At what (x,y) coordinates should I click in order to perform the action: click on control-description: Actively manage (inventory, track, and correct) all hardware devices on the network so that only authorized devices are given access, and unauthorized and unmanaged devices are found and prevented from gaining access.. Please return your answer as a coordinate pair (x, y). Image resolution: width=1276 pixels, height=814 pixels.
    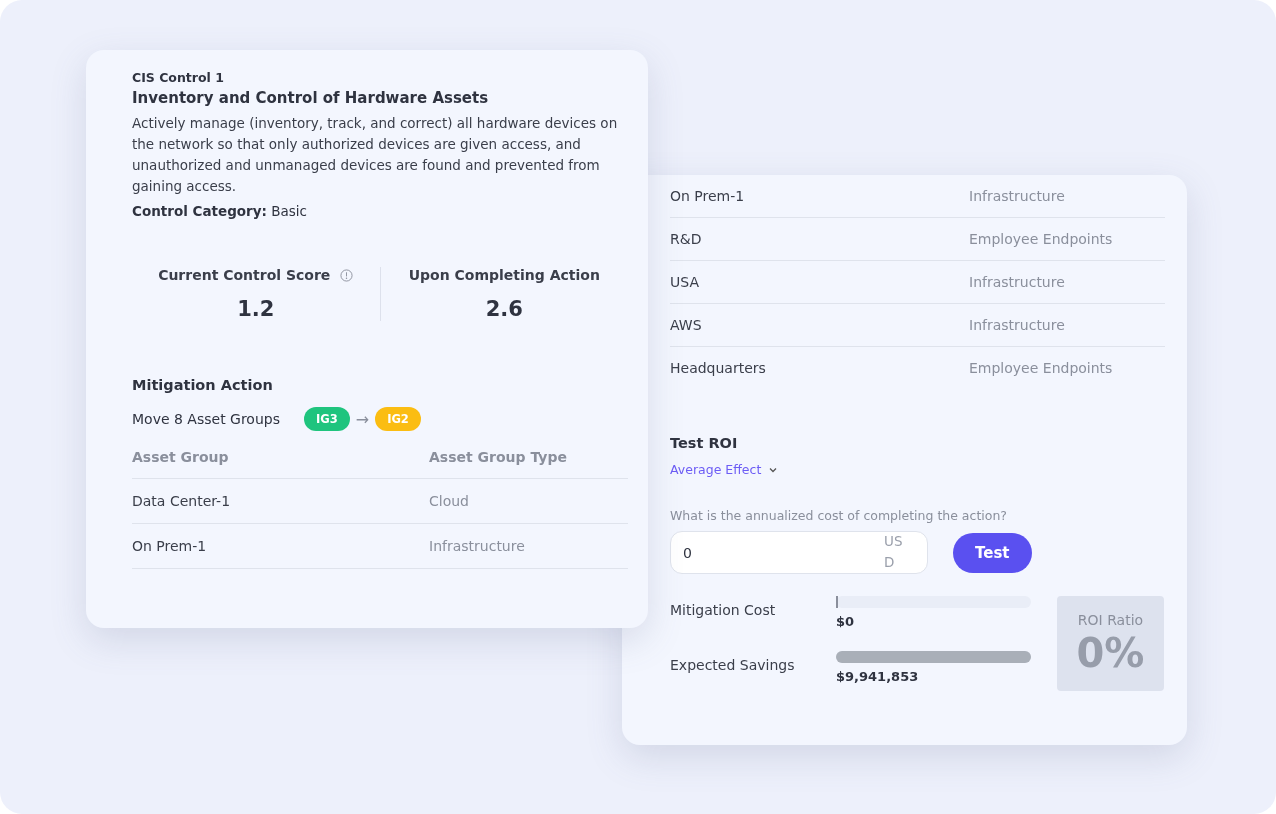
    Looking at the image, I should click on (375, 155).